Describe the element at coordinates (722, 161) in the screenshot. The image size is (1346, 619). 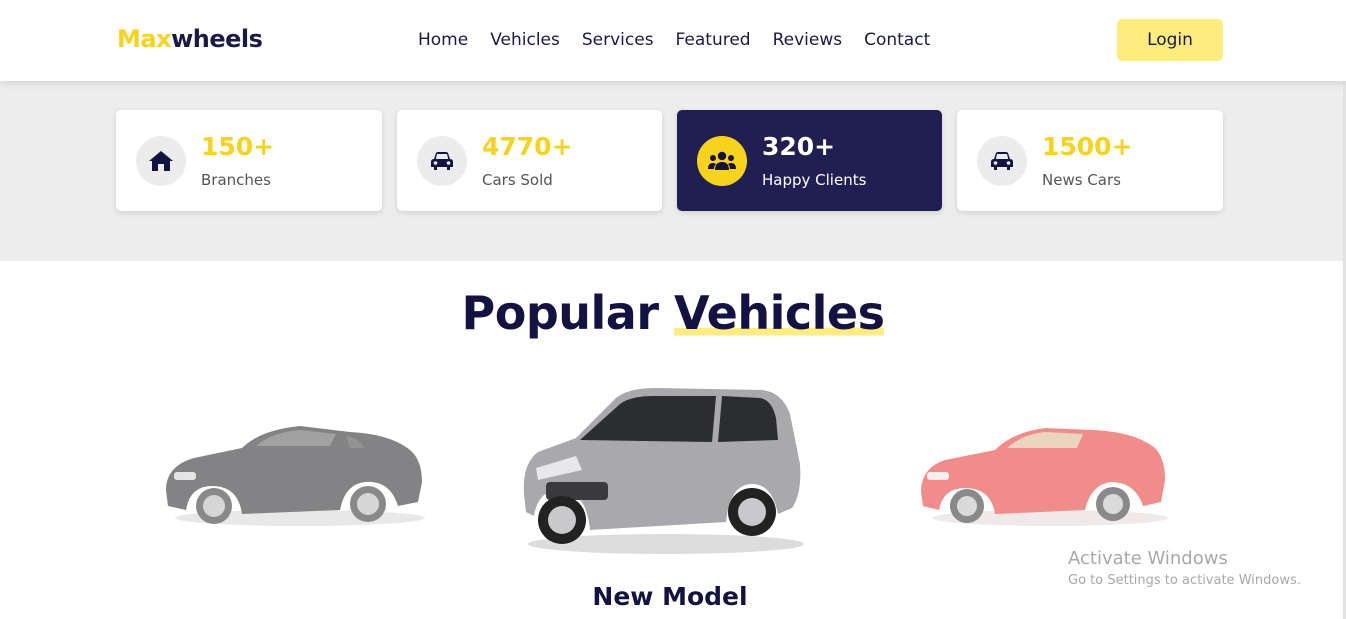
I see `users-icon` at that location.